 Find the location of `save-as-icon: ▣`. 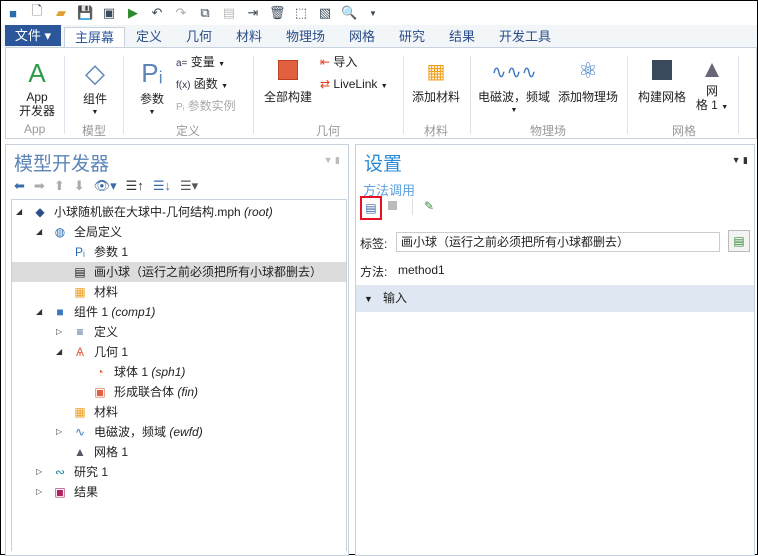

save-as-icon: ▣ is located at coordinates (109, 13).